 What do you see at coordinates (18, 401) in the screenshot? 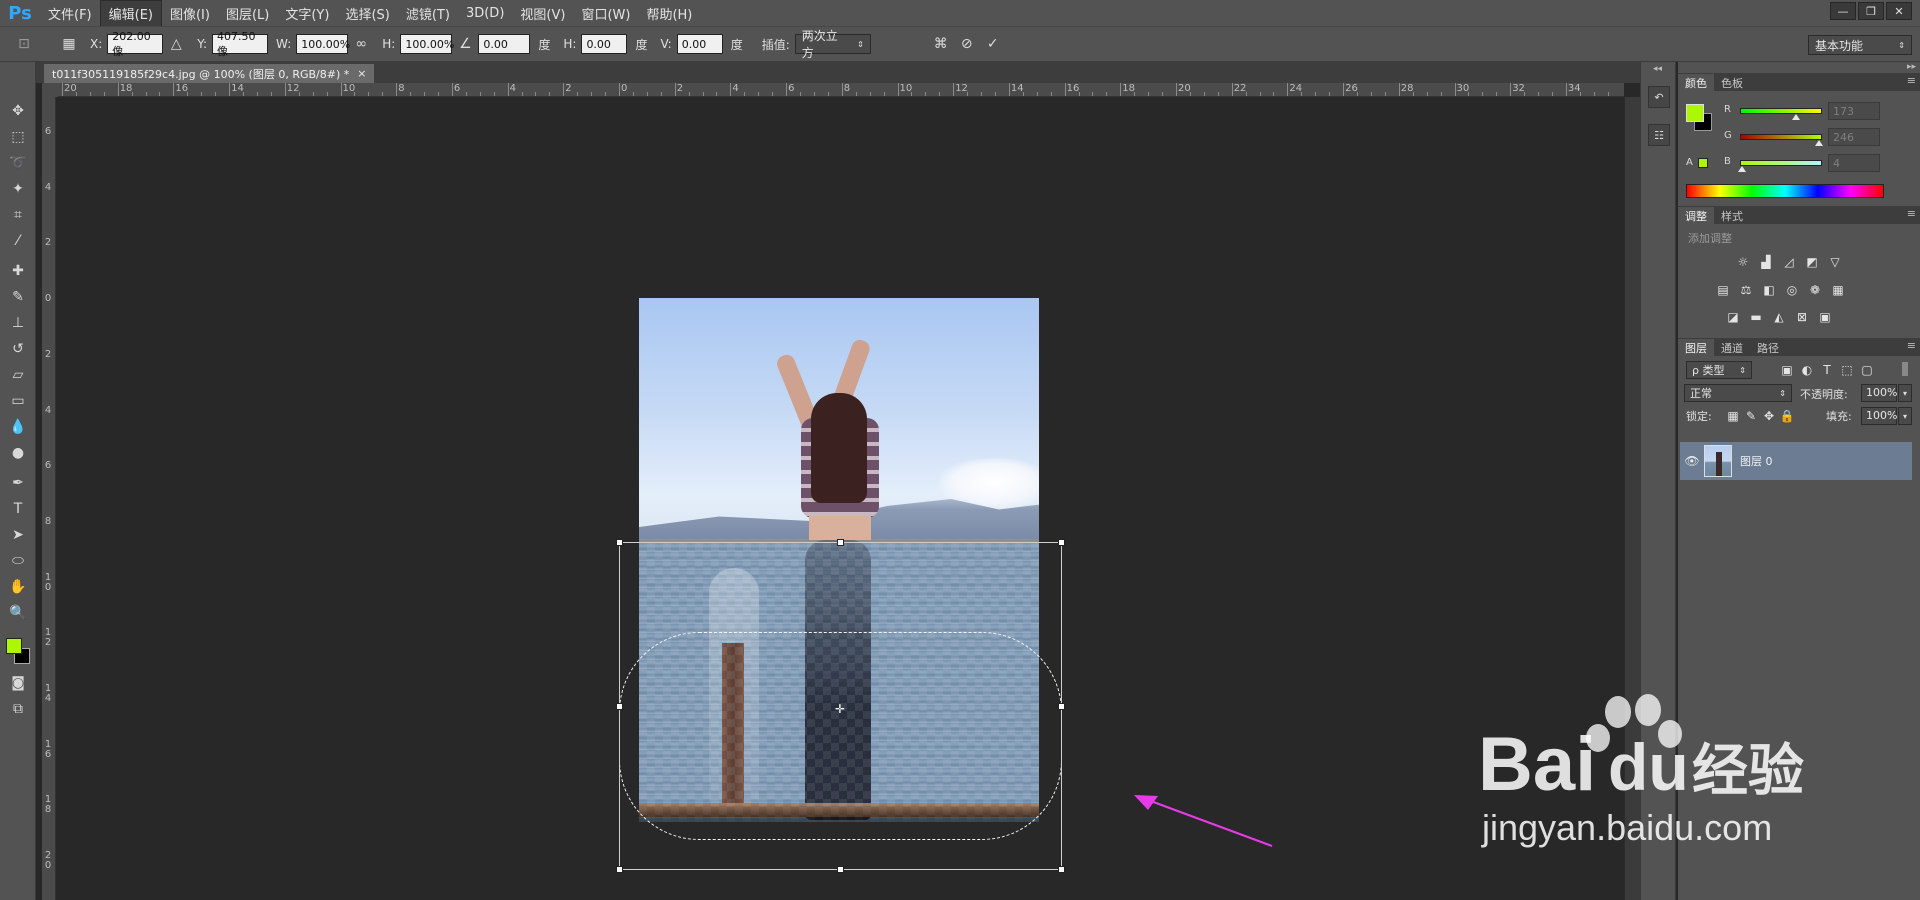
I see `gradient-tool-icon: ▭` at bounding box center [18, 401].